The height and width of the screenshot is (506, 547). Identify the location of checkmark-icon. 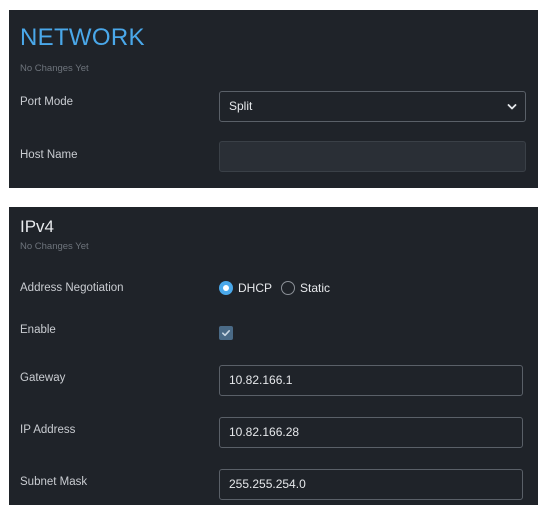
(226, 333).